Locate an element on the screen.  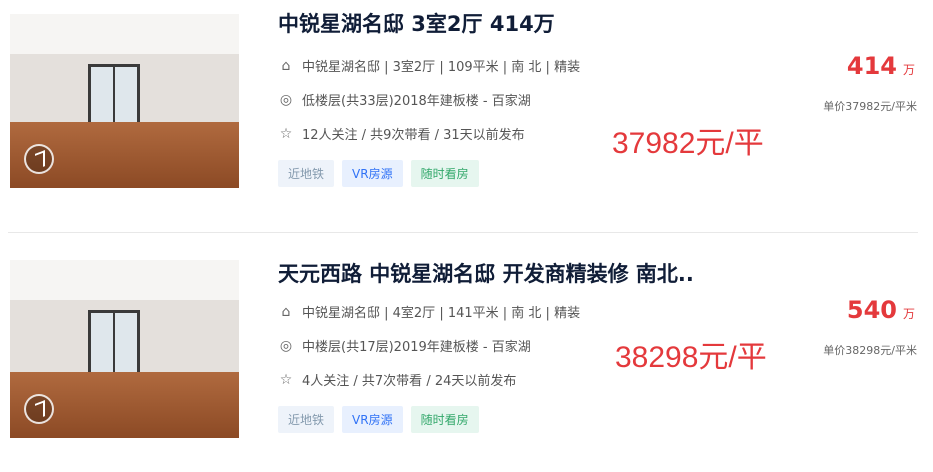
total-price-value: 540 is located at coordinates (871, 310).